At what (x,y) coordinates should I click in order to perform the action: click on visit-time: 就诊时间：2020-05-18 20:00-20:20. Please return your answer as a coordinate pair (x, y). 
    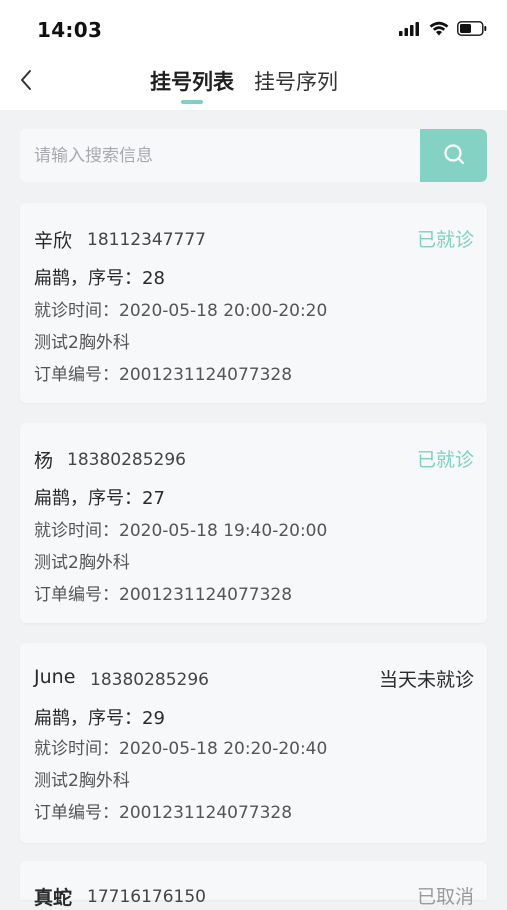
    Looking at the image, I should click on (181, 311).